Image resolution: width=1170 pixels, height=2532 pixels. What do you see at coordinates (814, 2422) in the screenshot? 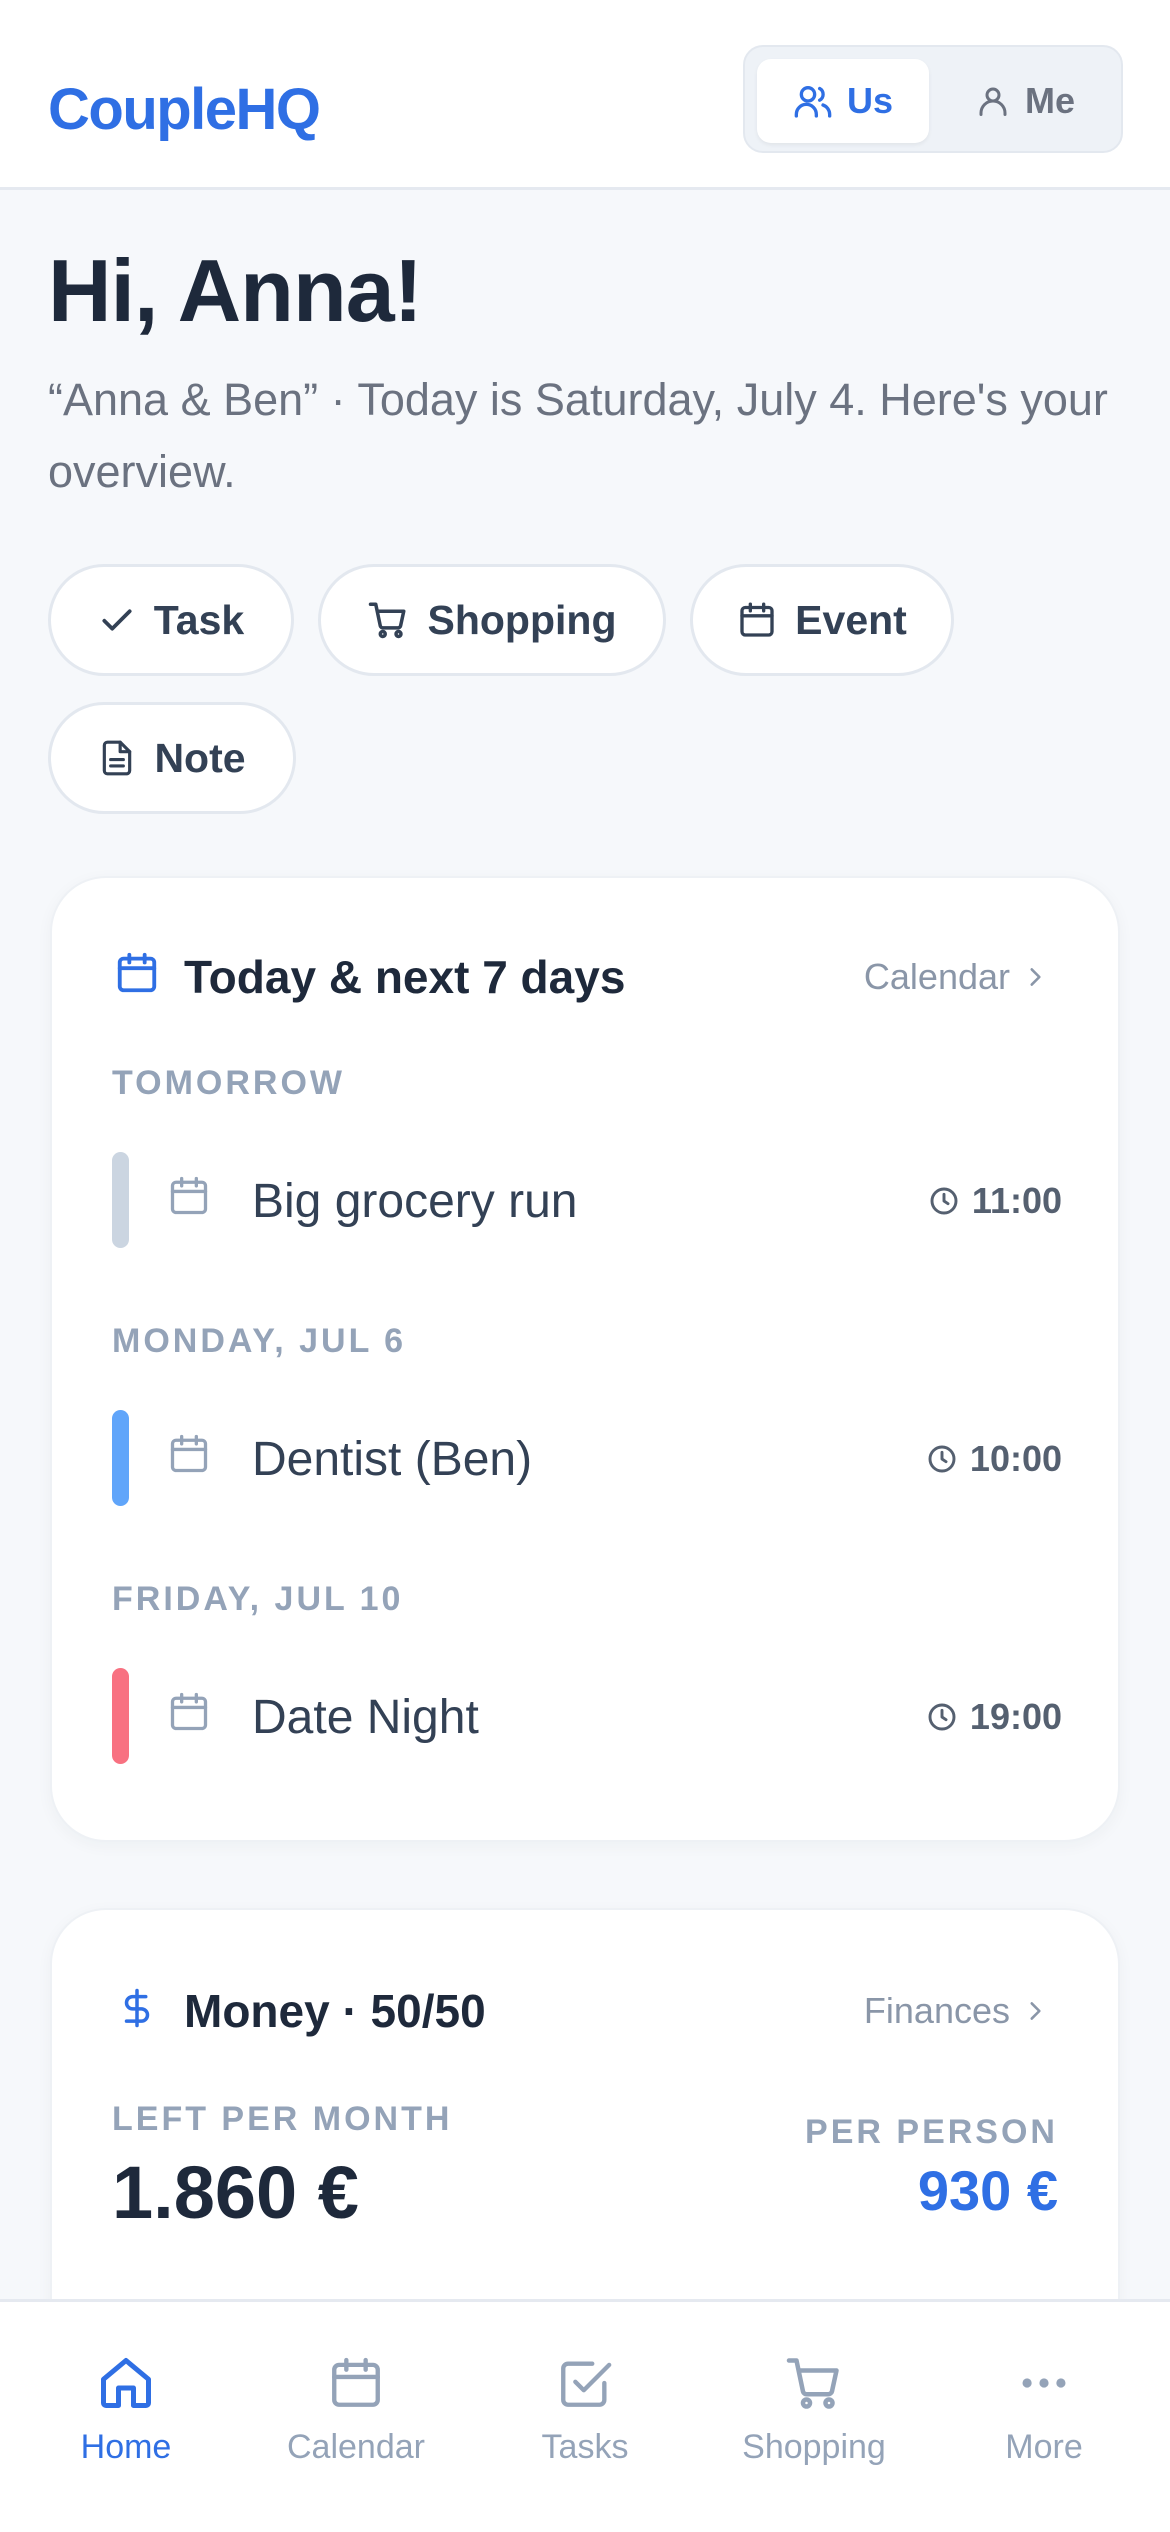
I see `nav-shopping: Shopping` at bounding box center [814, 2422].